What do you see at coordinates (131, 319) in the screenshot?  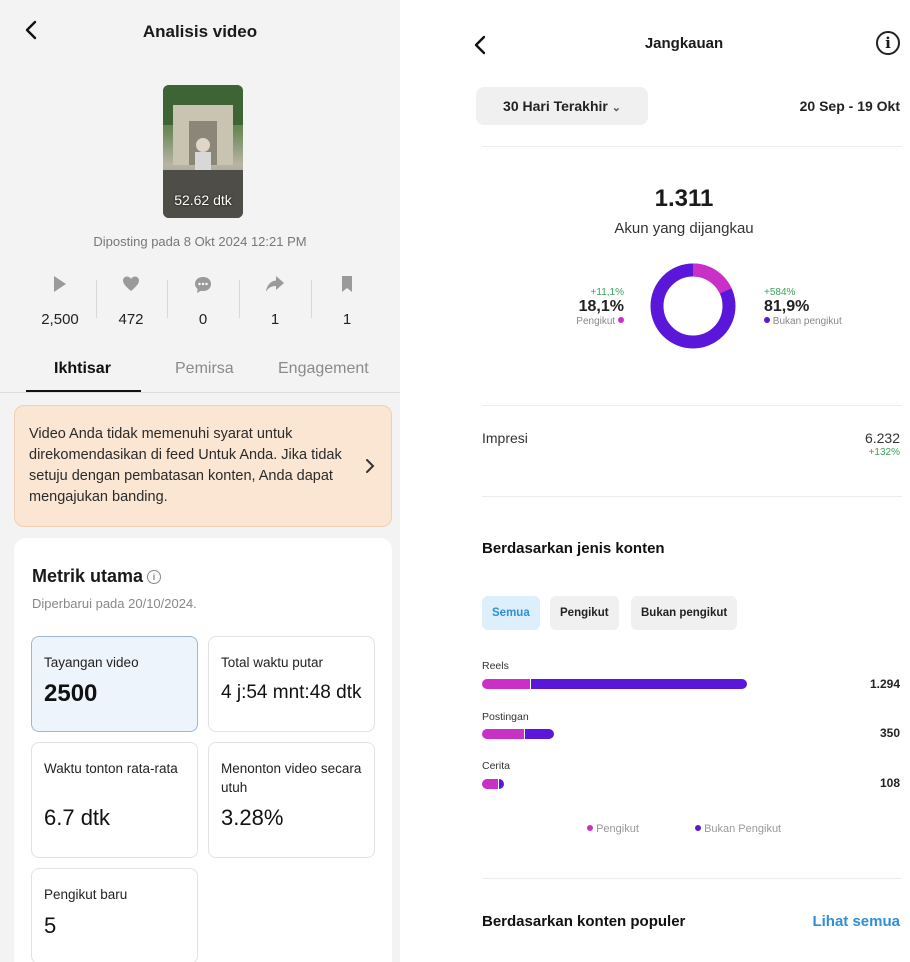 I see `stat-value: 472` at bounding box center [131, 319].